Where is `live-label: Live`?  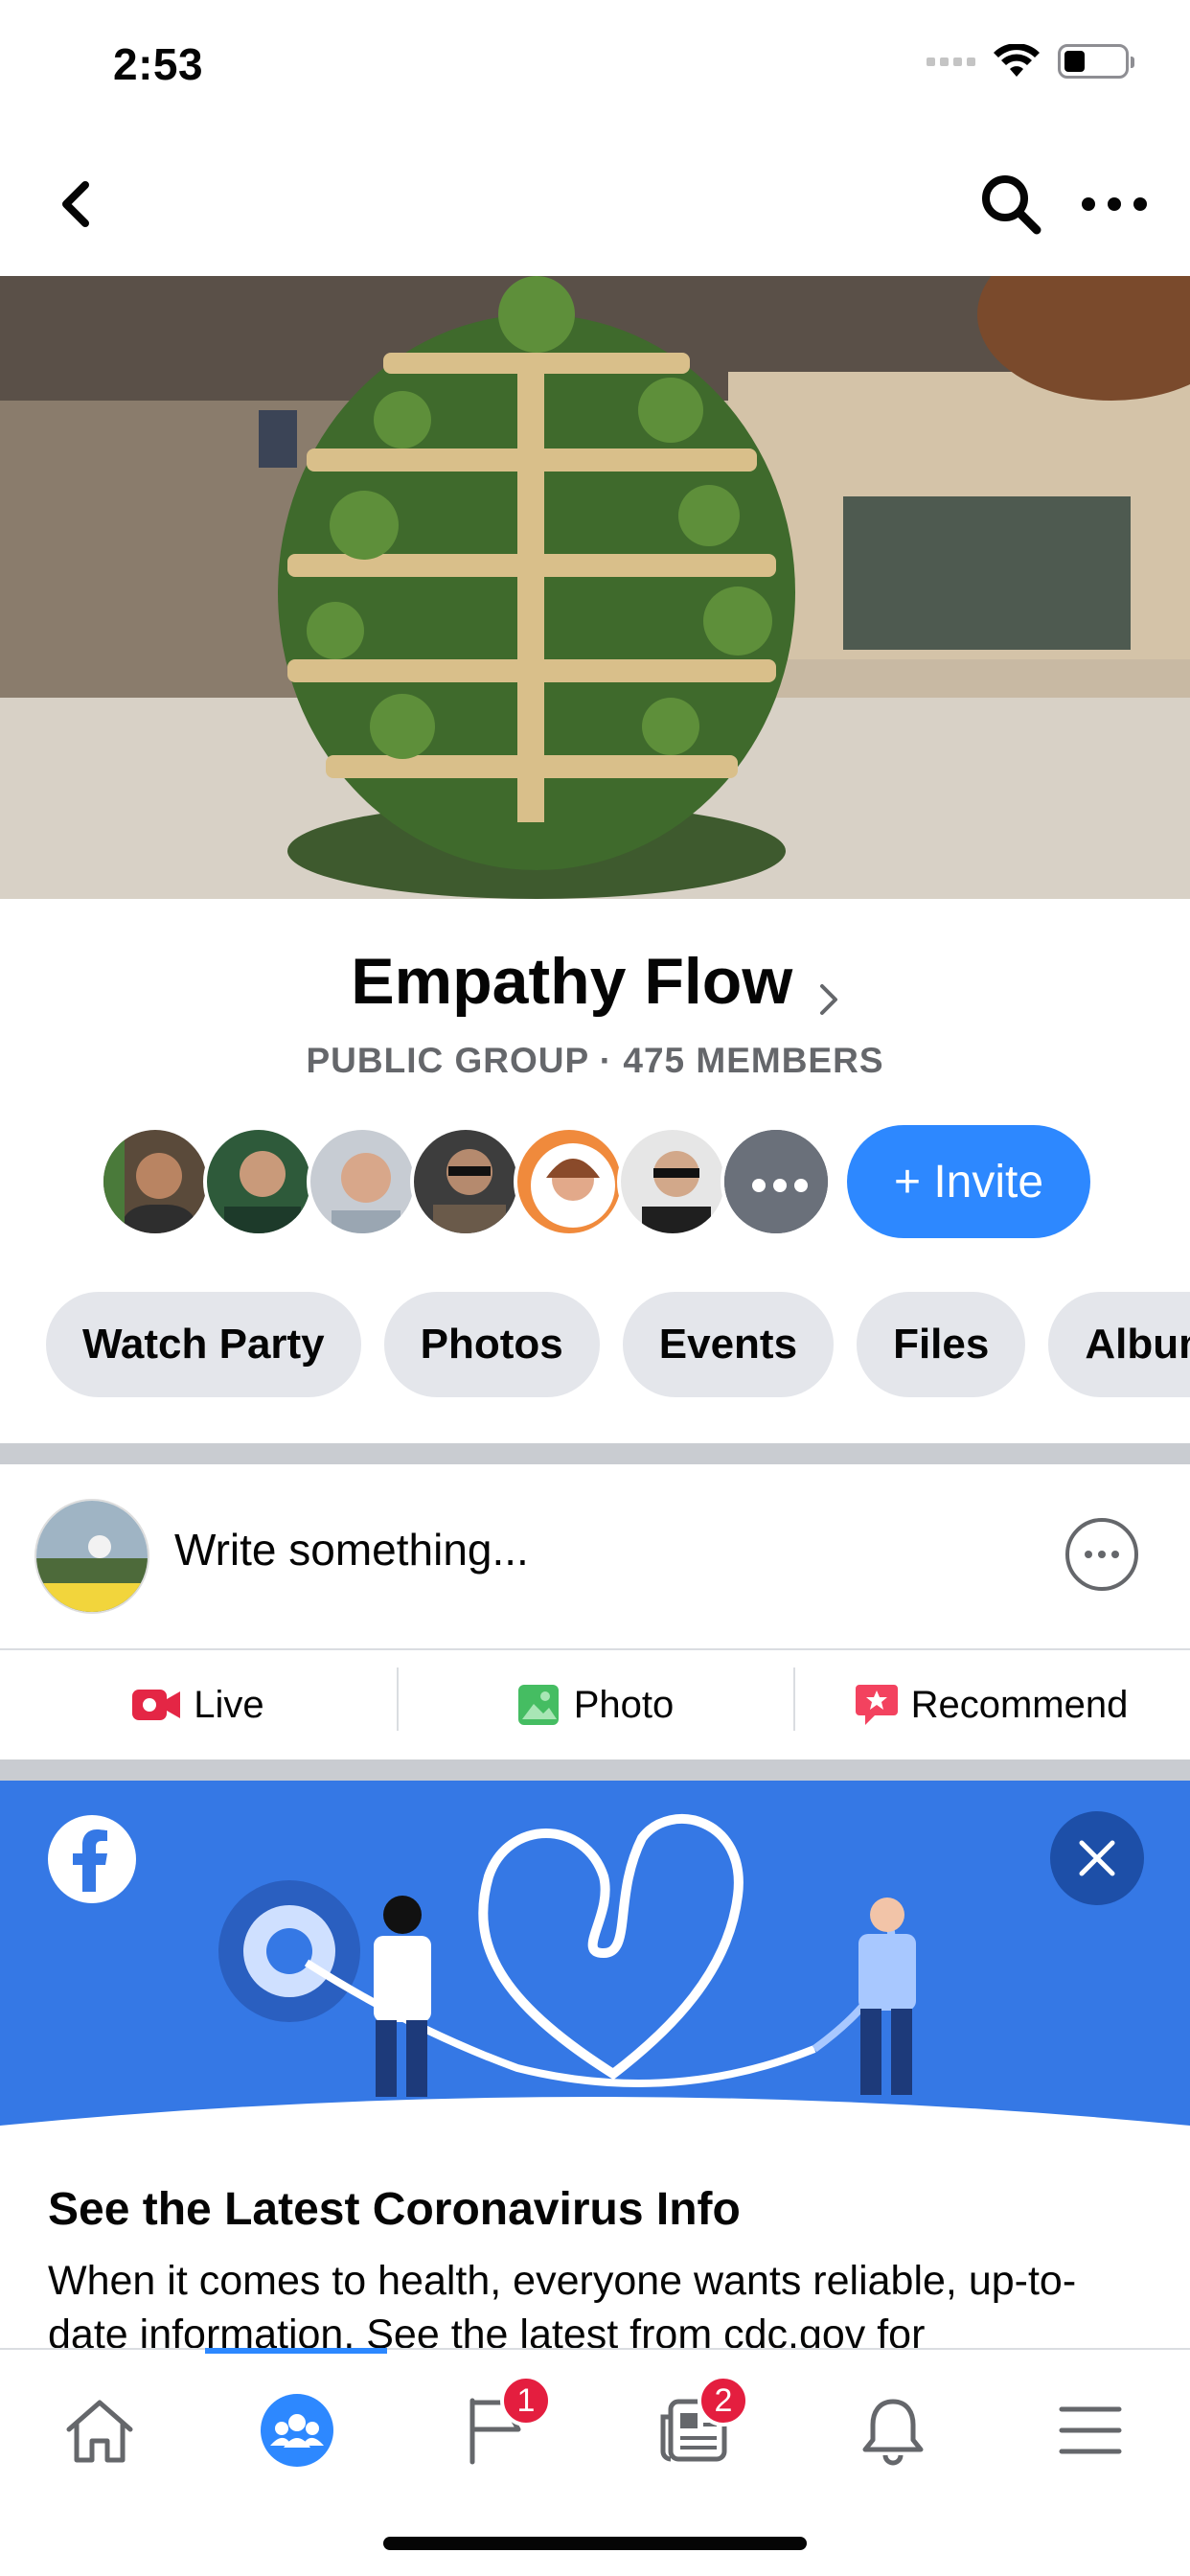
live-label: Live is located at coordinates (229, 1704).